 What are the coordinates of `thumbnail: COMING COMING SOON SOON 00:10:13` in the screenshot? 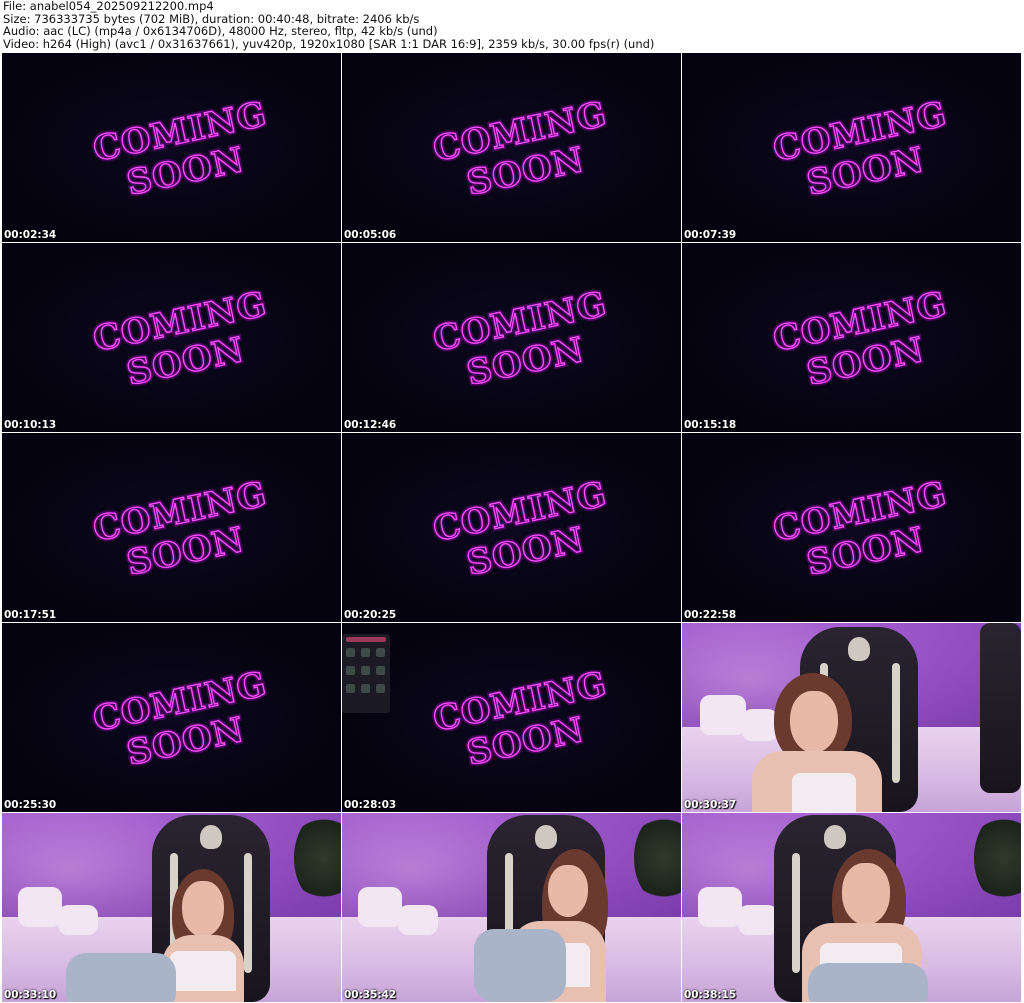 It's located at (171, 337).